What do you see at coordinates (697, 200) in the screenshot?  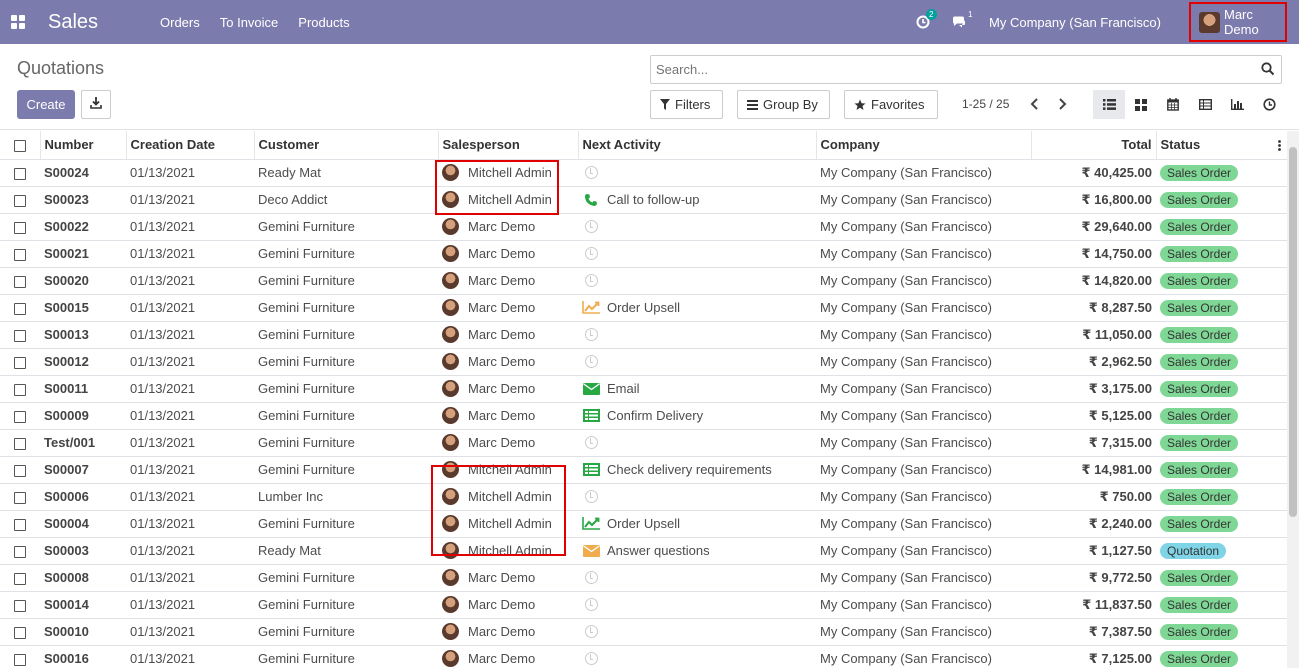 I see `cell-next-activity: Call to follow-up` at bounding box center [697, 200].